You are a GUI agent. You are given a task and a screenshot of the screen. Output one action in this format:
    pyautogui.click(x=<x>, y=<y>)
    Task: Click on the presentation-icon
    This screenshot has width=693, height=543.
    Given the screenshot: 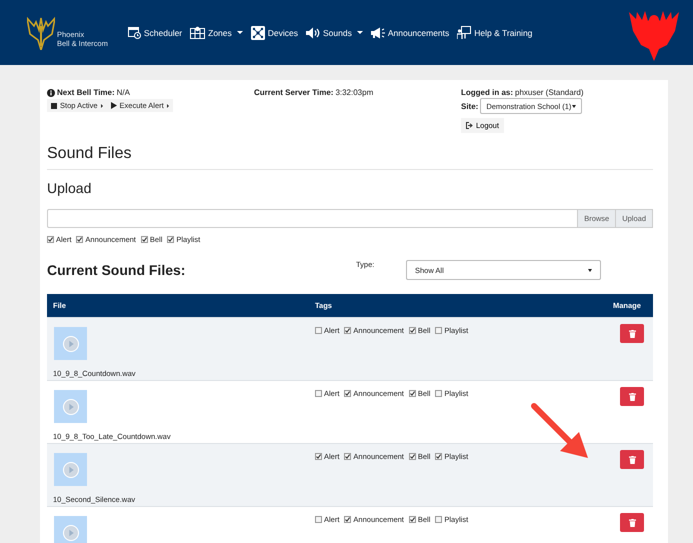 What is the action you would take?
    pyautogui.click(x=464, y=32)
    